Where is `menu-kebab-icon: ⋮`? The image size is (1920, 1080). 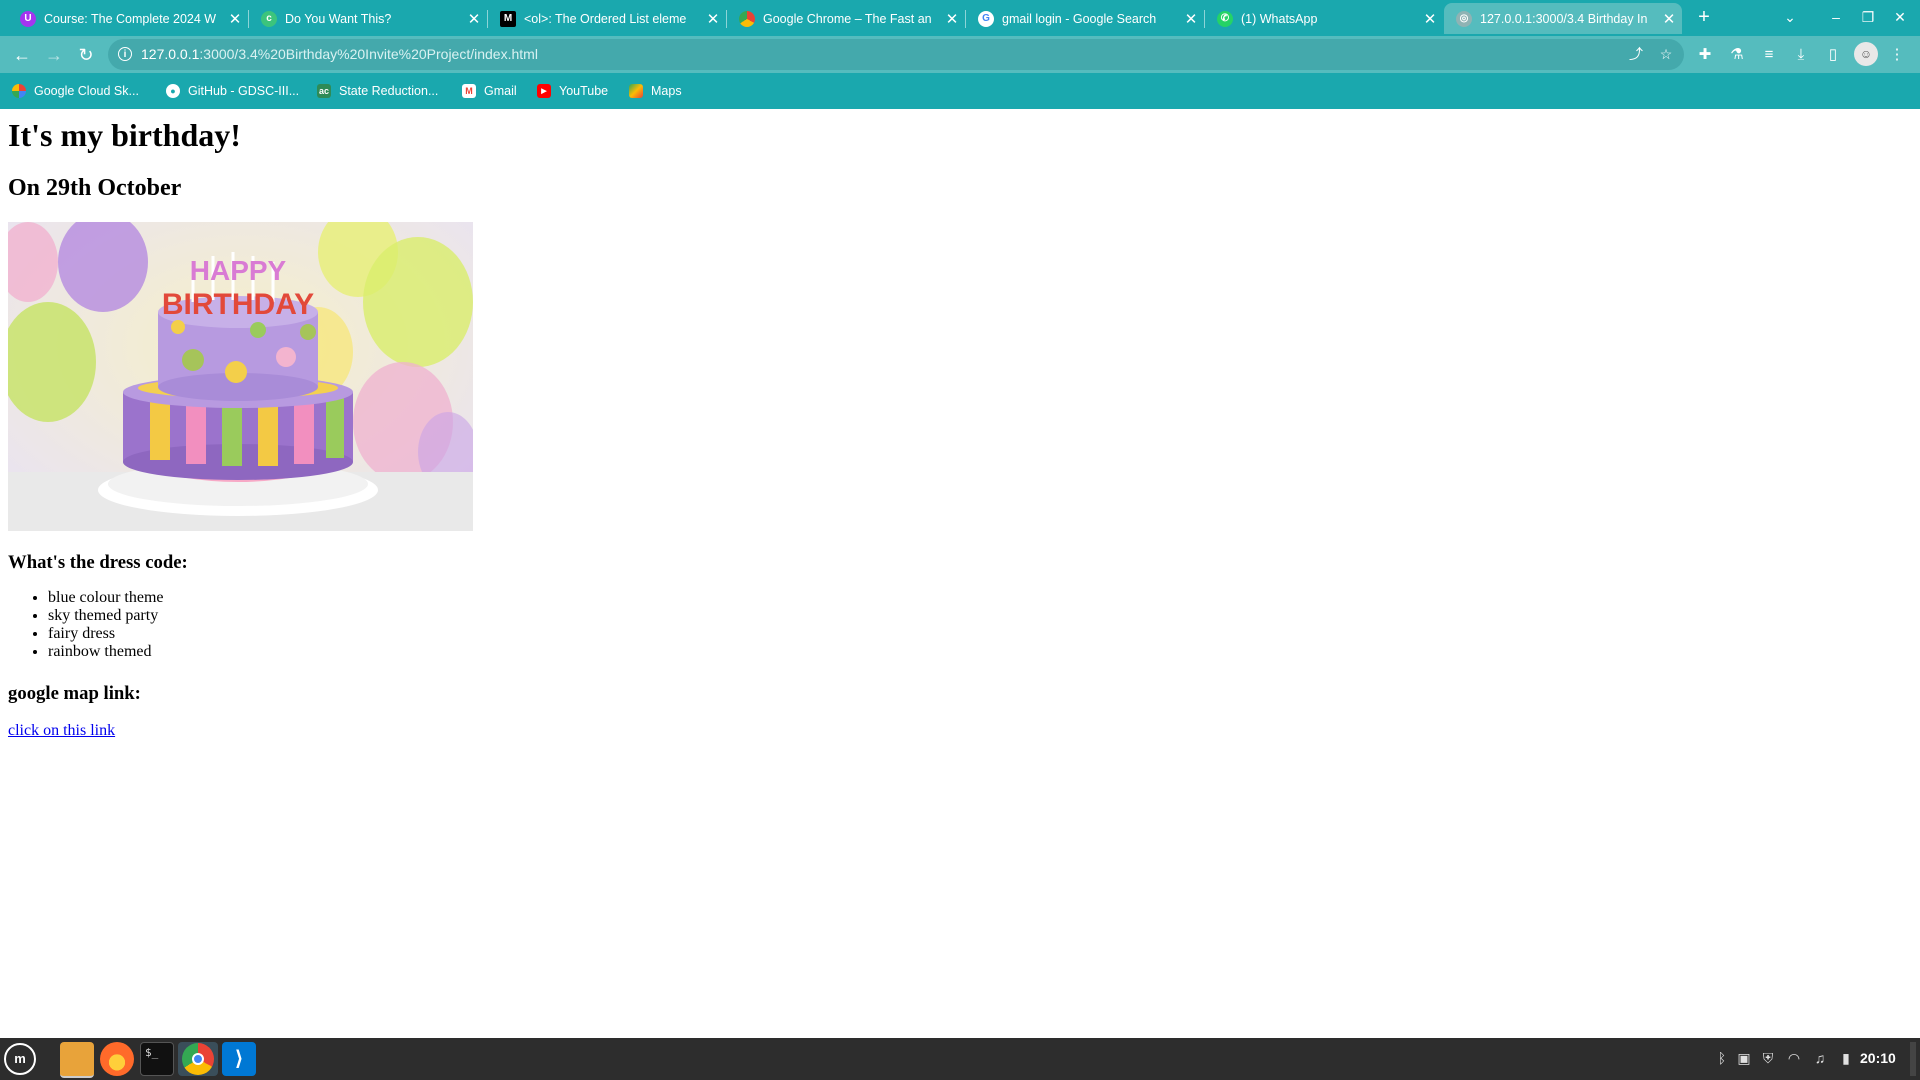 menu-kebab-icon: ⋮ is located at coordinates (1897, 55).